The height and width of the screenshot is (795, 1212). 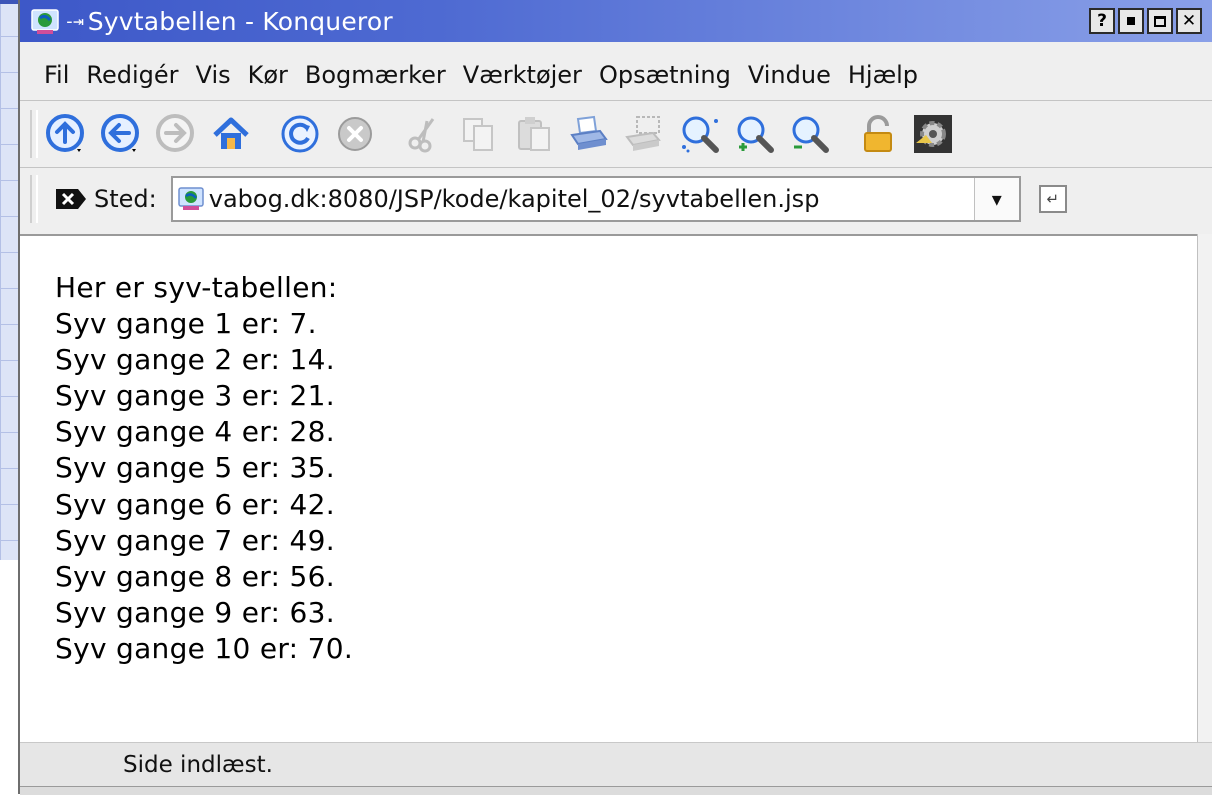 I want to click on main-toolbar, so click(x=616, y=134).